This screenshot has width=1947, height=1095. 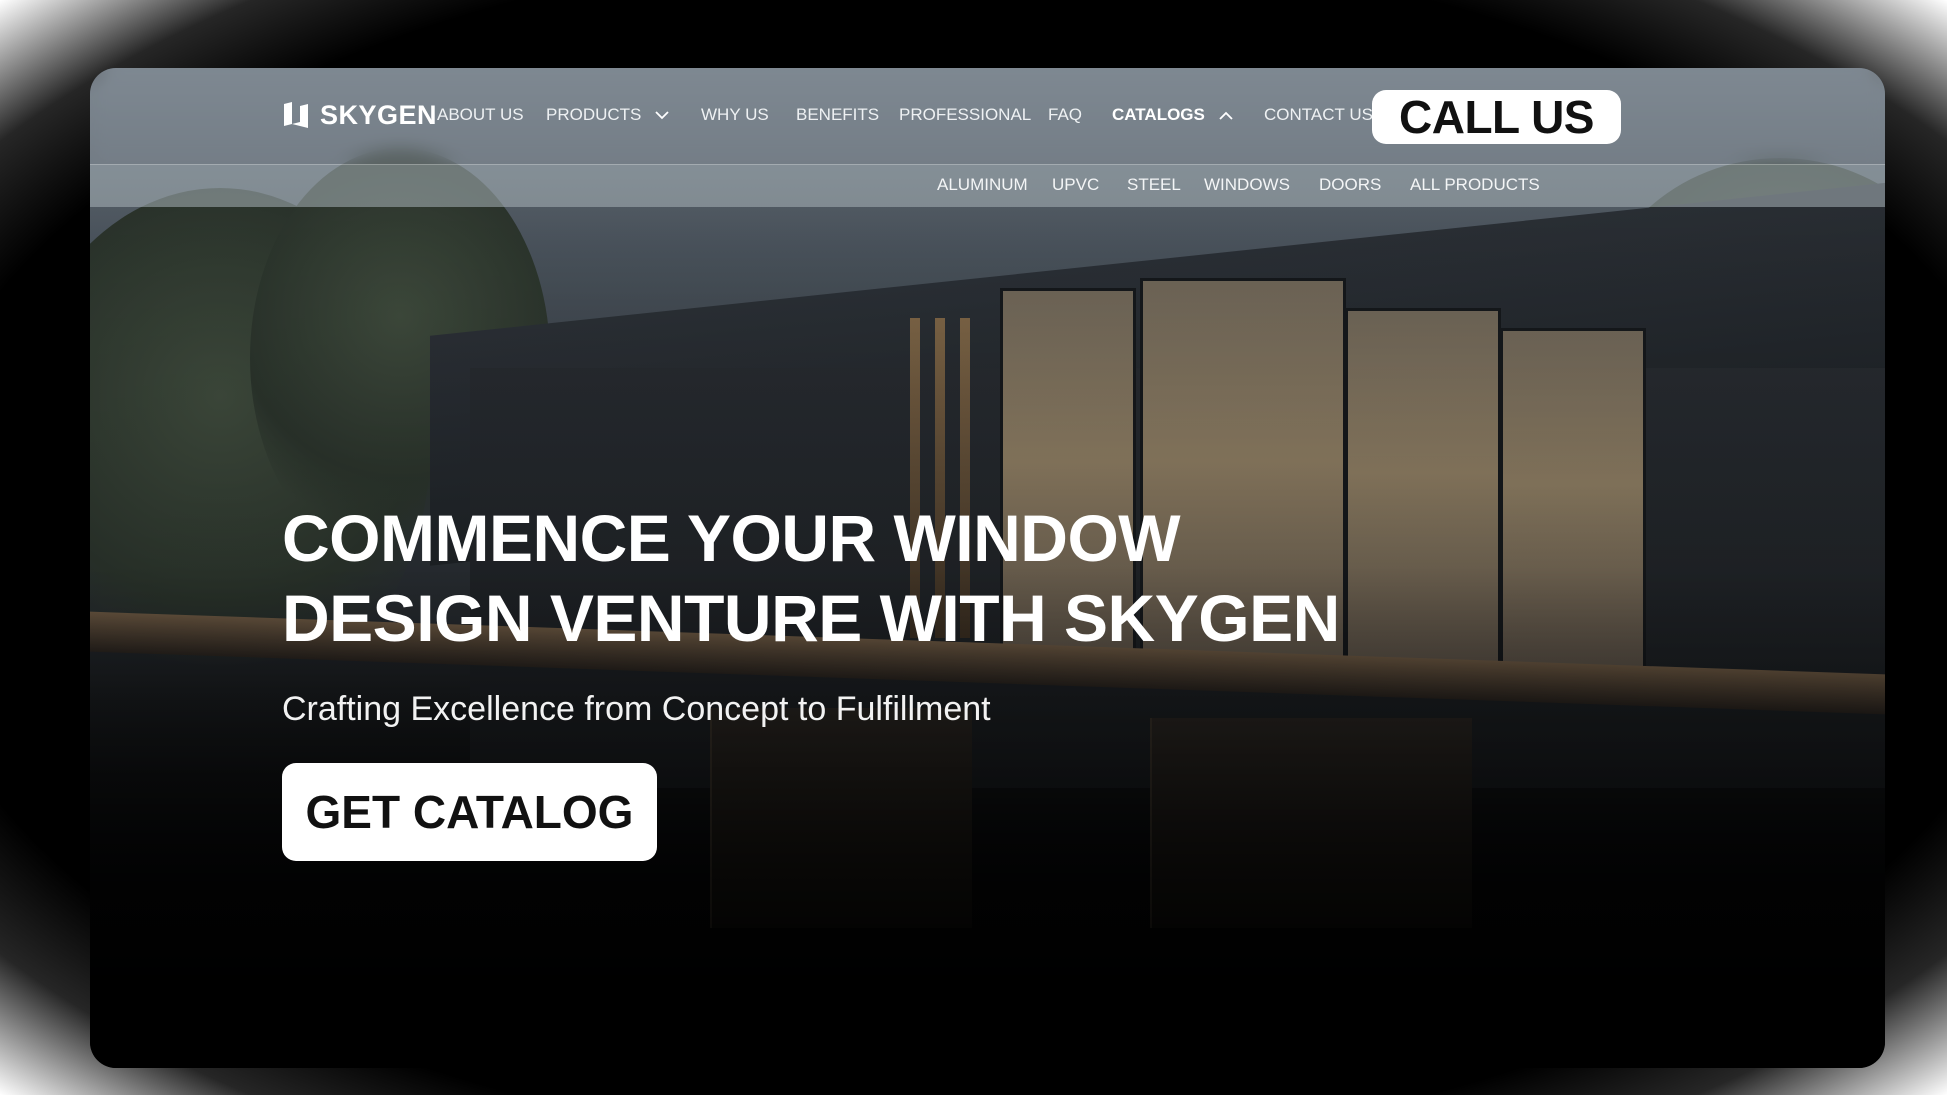 I want to click on nav-contact-us: CONTACT US, so click(x=1318, y=115).